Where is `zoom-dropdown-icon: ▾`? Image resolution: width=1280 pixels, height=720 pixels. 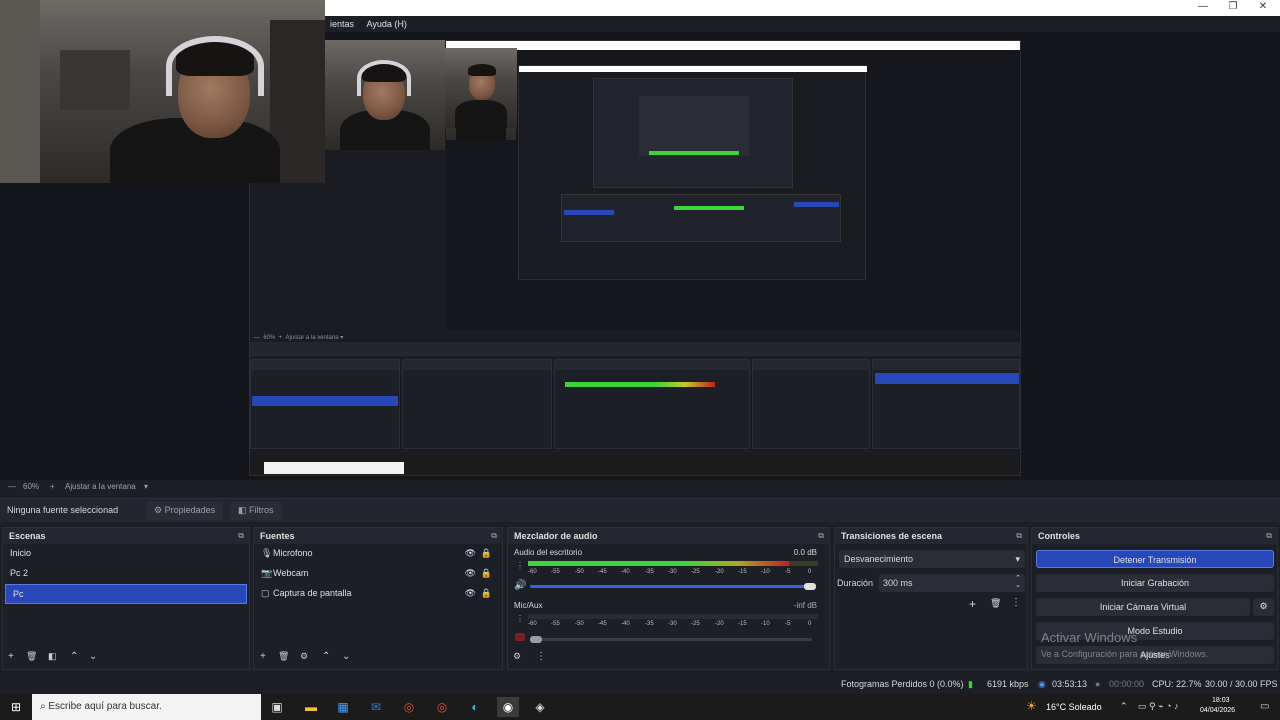
zoom-dropdown-icon: ▾ is located at coordinates (146, 486).